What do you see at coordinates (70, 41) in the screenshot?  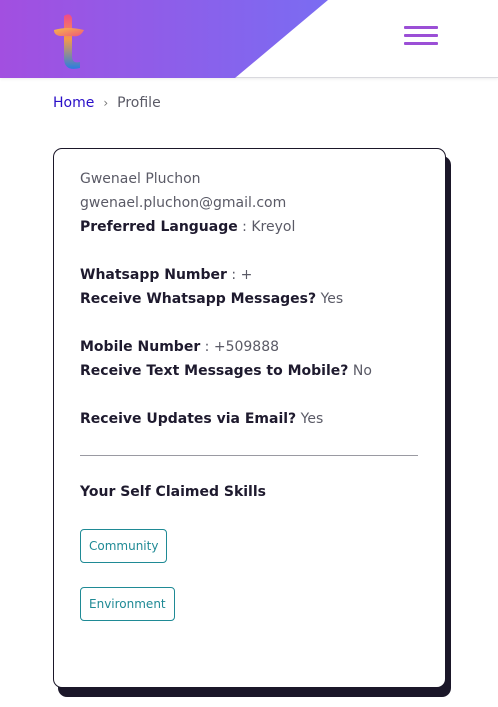 I see `t-logo-icon` at bounding box center [70, 41].